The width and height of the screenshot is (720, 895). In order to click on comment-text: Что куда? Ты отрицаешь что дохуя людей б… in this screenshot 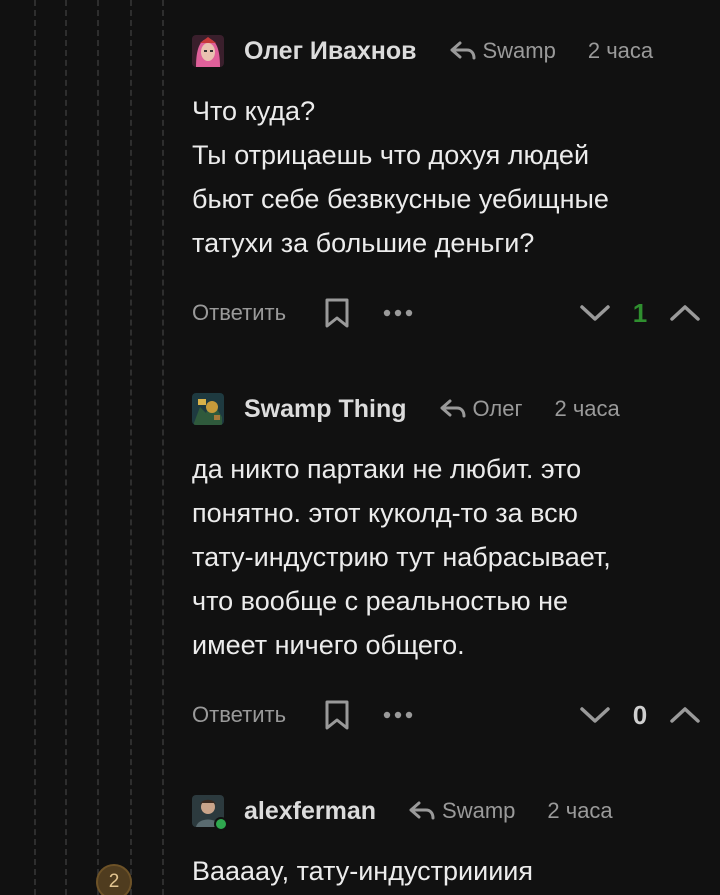, I will do `click(447, 177)`.